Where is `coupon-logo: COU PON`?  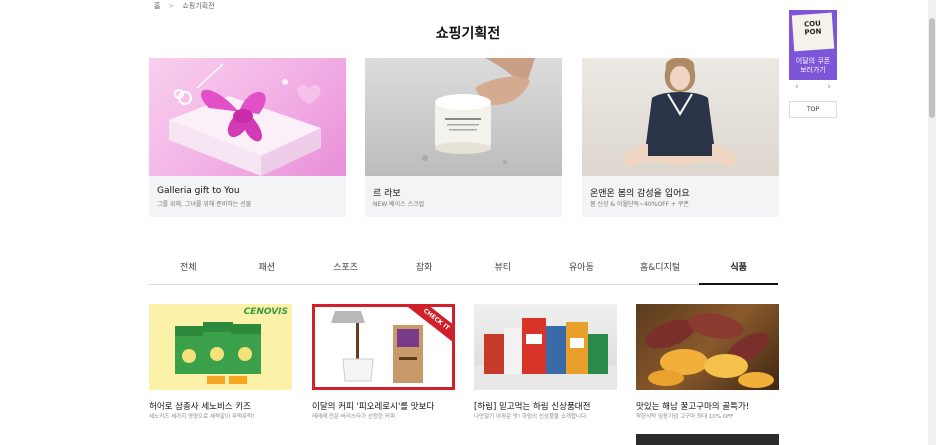
coupon-logo: COU PON is located at coordinates (812, 28).